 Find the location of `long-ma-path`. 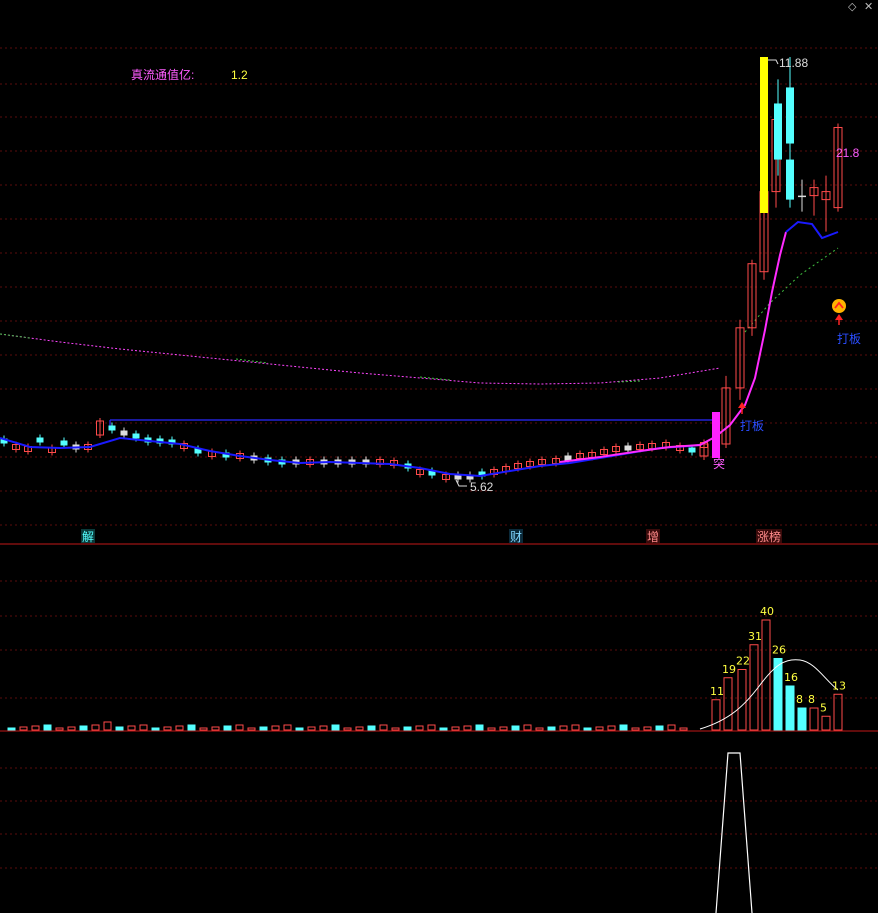

long-ma-path is located at coordinates (360, 359).